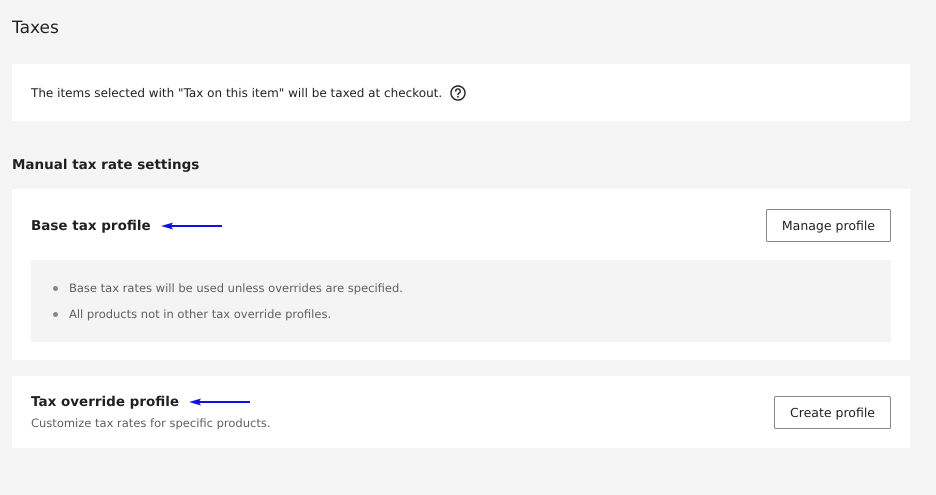  What do you see at coordinates (36, 28) in the screenshot?
I see `page-title: Taxes` at bounding box center [36, 28].